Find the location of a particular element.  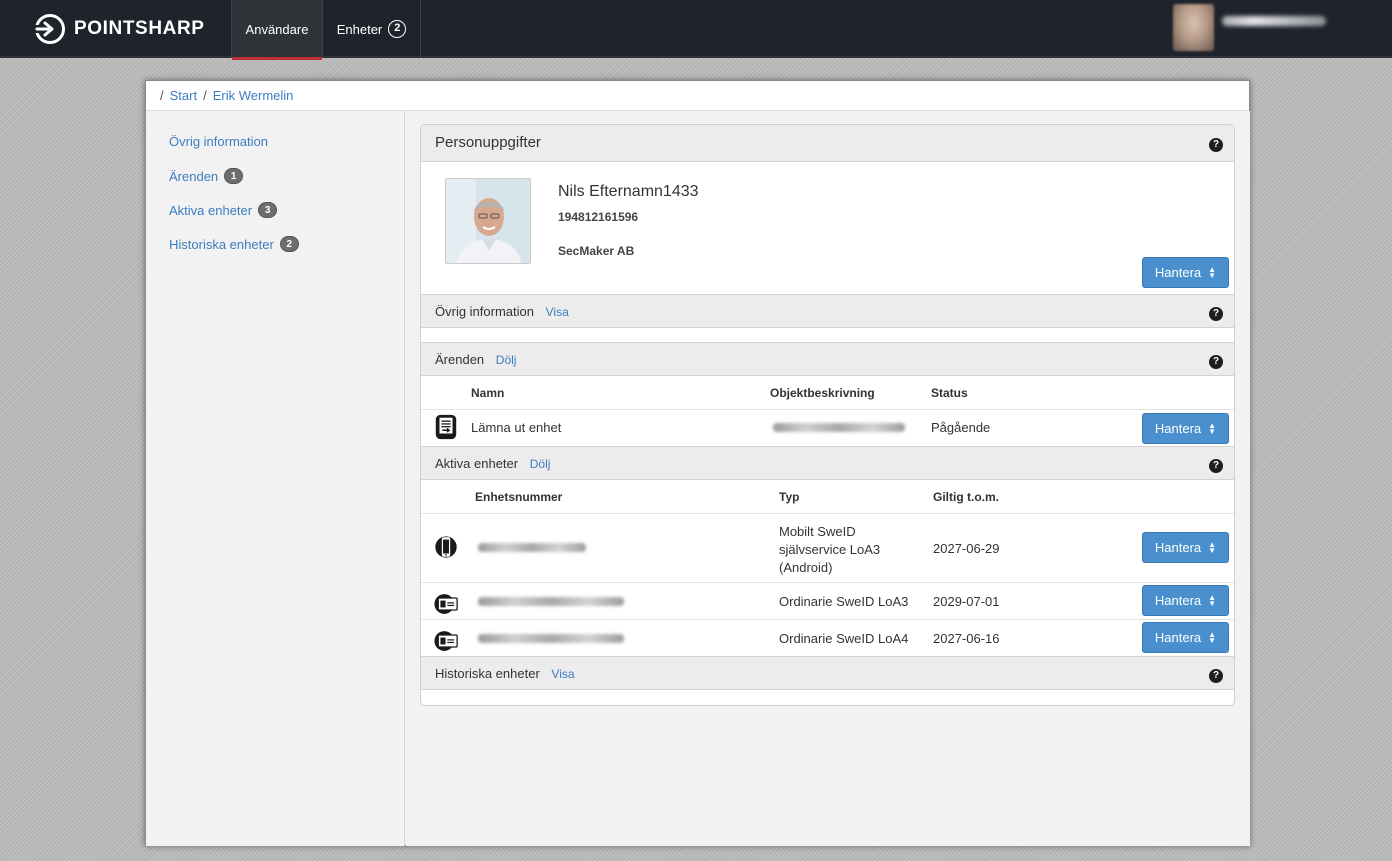

sidebar-item-arenden: Ärenden 1 is located at coordinates (206, 176).